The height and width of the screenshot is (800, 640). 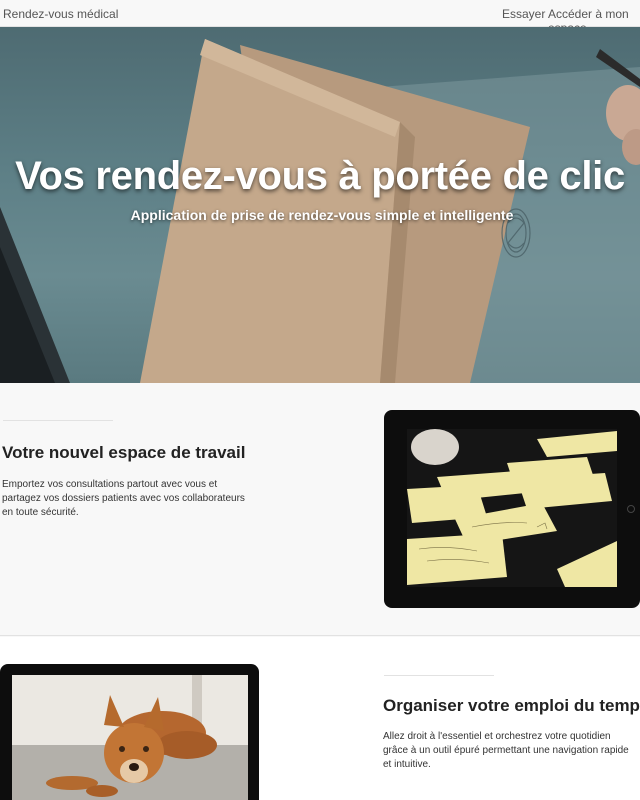 What do you see at coordinates (130, 737) in the screenshot?
I see `dog-photo` at bounding box center [130, 737].